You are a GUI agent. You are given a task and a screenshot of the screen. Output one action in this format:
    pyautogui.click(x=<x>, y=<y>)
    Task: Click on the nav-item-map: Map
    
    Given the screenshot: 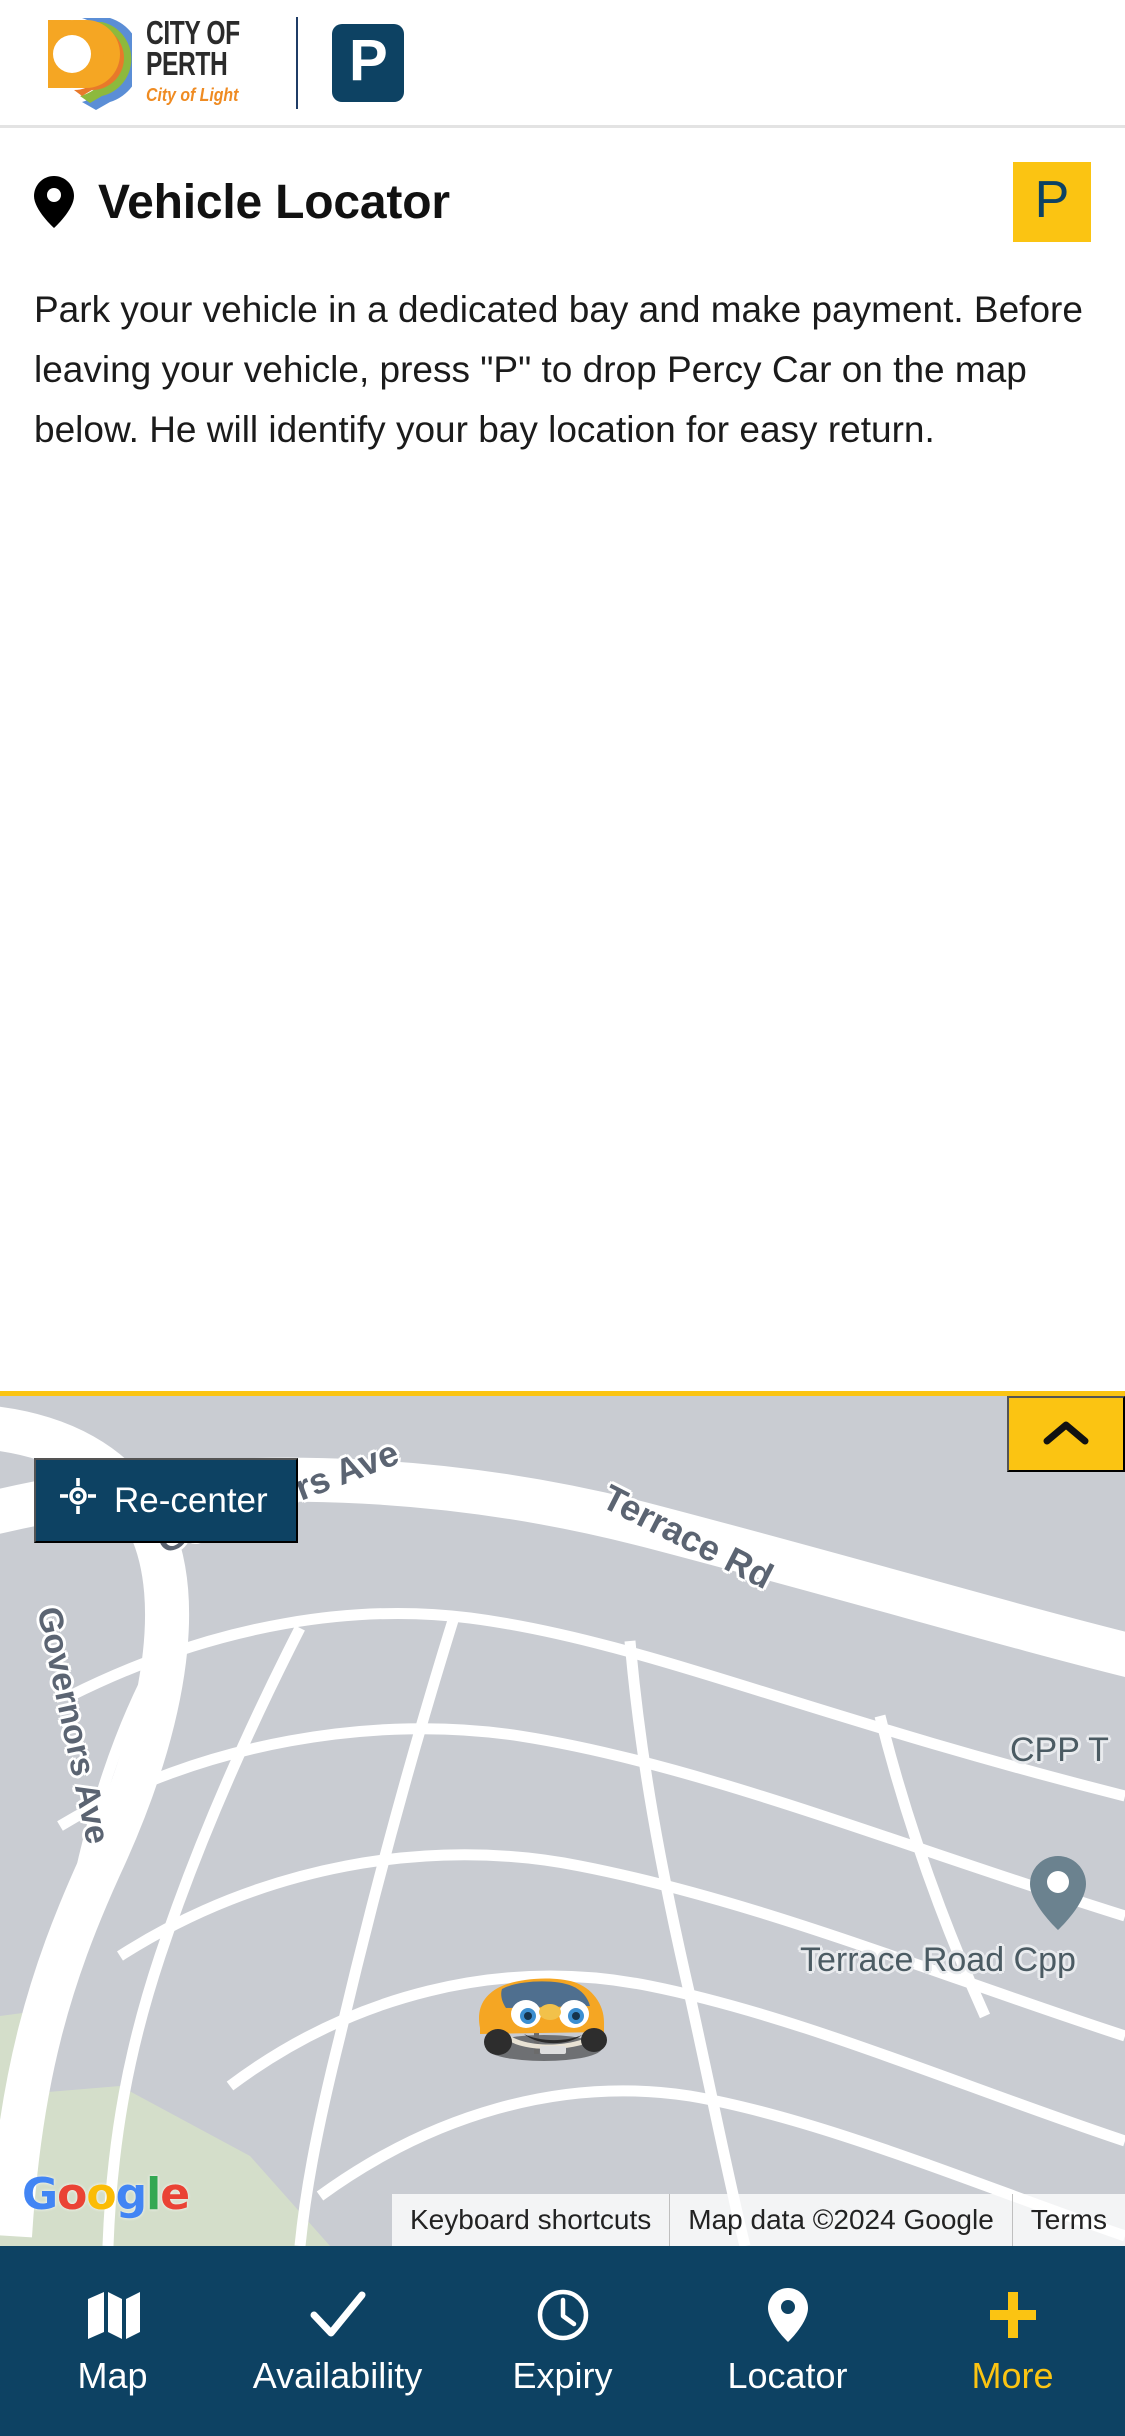 What is the action you would take?
    pyautogui.click(x=112, y=2341)
    